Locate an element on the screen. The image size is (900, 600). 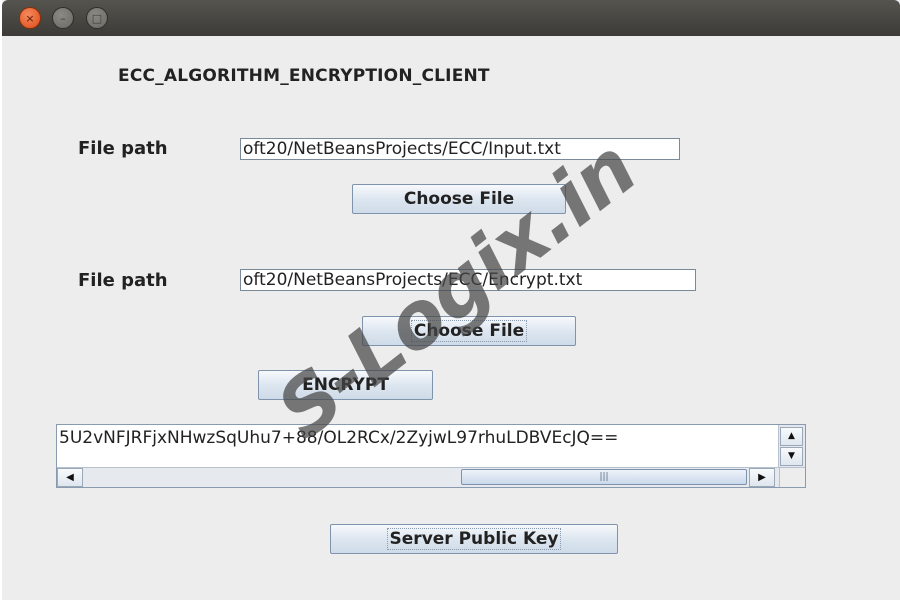
scrollbar-corner is located at coordinates (792, 477).